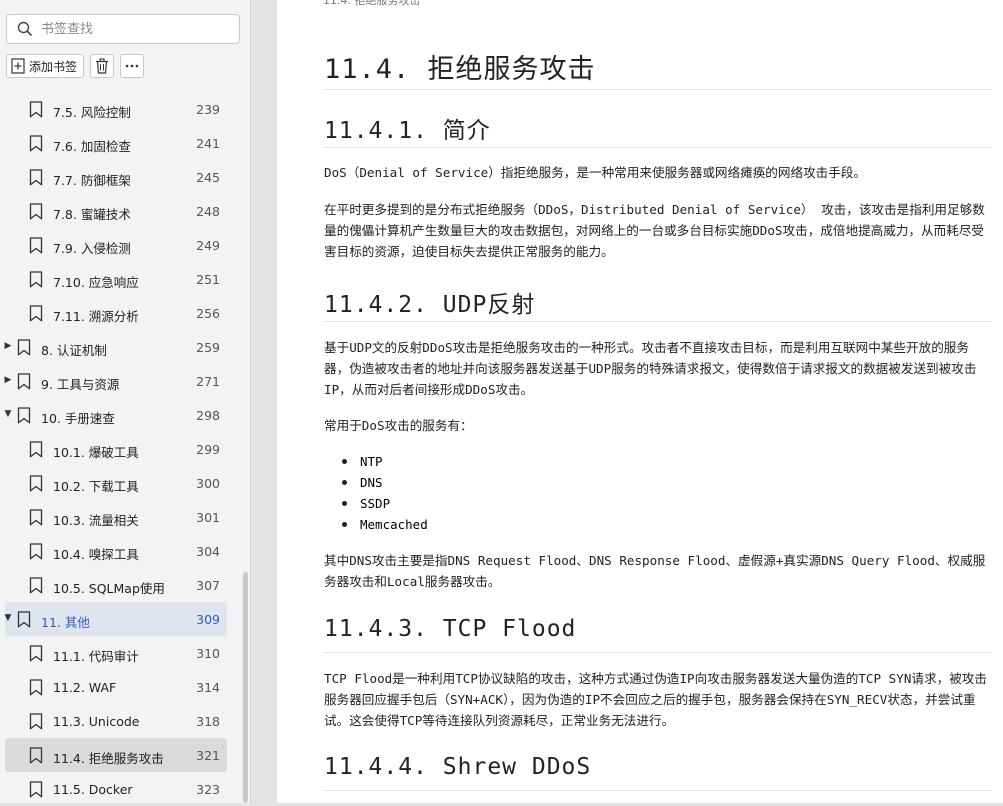 This screenshot has width=1003, height=806. Describe the element at coordinates (96, 721) in the screenshot. I see `bookmark-label: 11.3. Unicode` at that location.